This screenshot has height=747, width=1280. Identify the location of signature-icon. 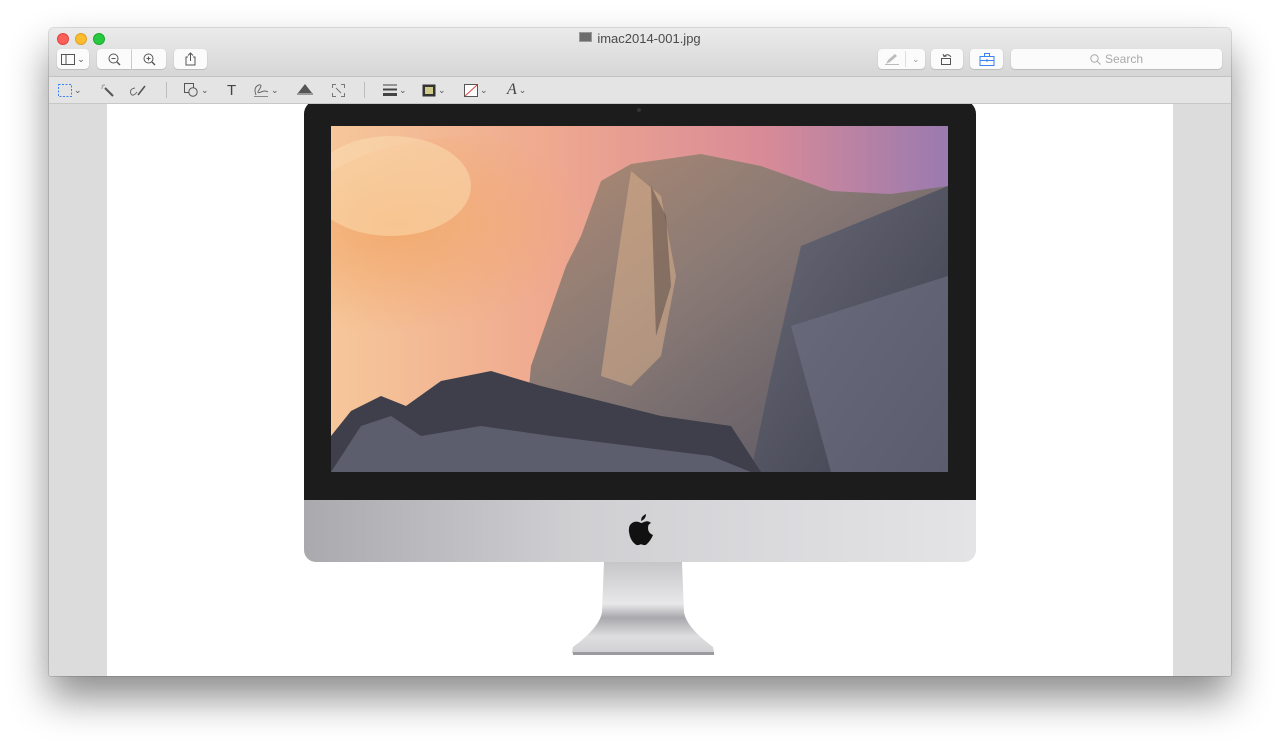
(261, 90).